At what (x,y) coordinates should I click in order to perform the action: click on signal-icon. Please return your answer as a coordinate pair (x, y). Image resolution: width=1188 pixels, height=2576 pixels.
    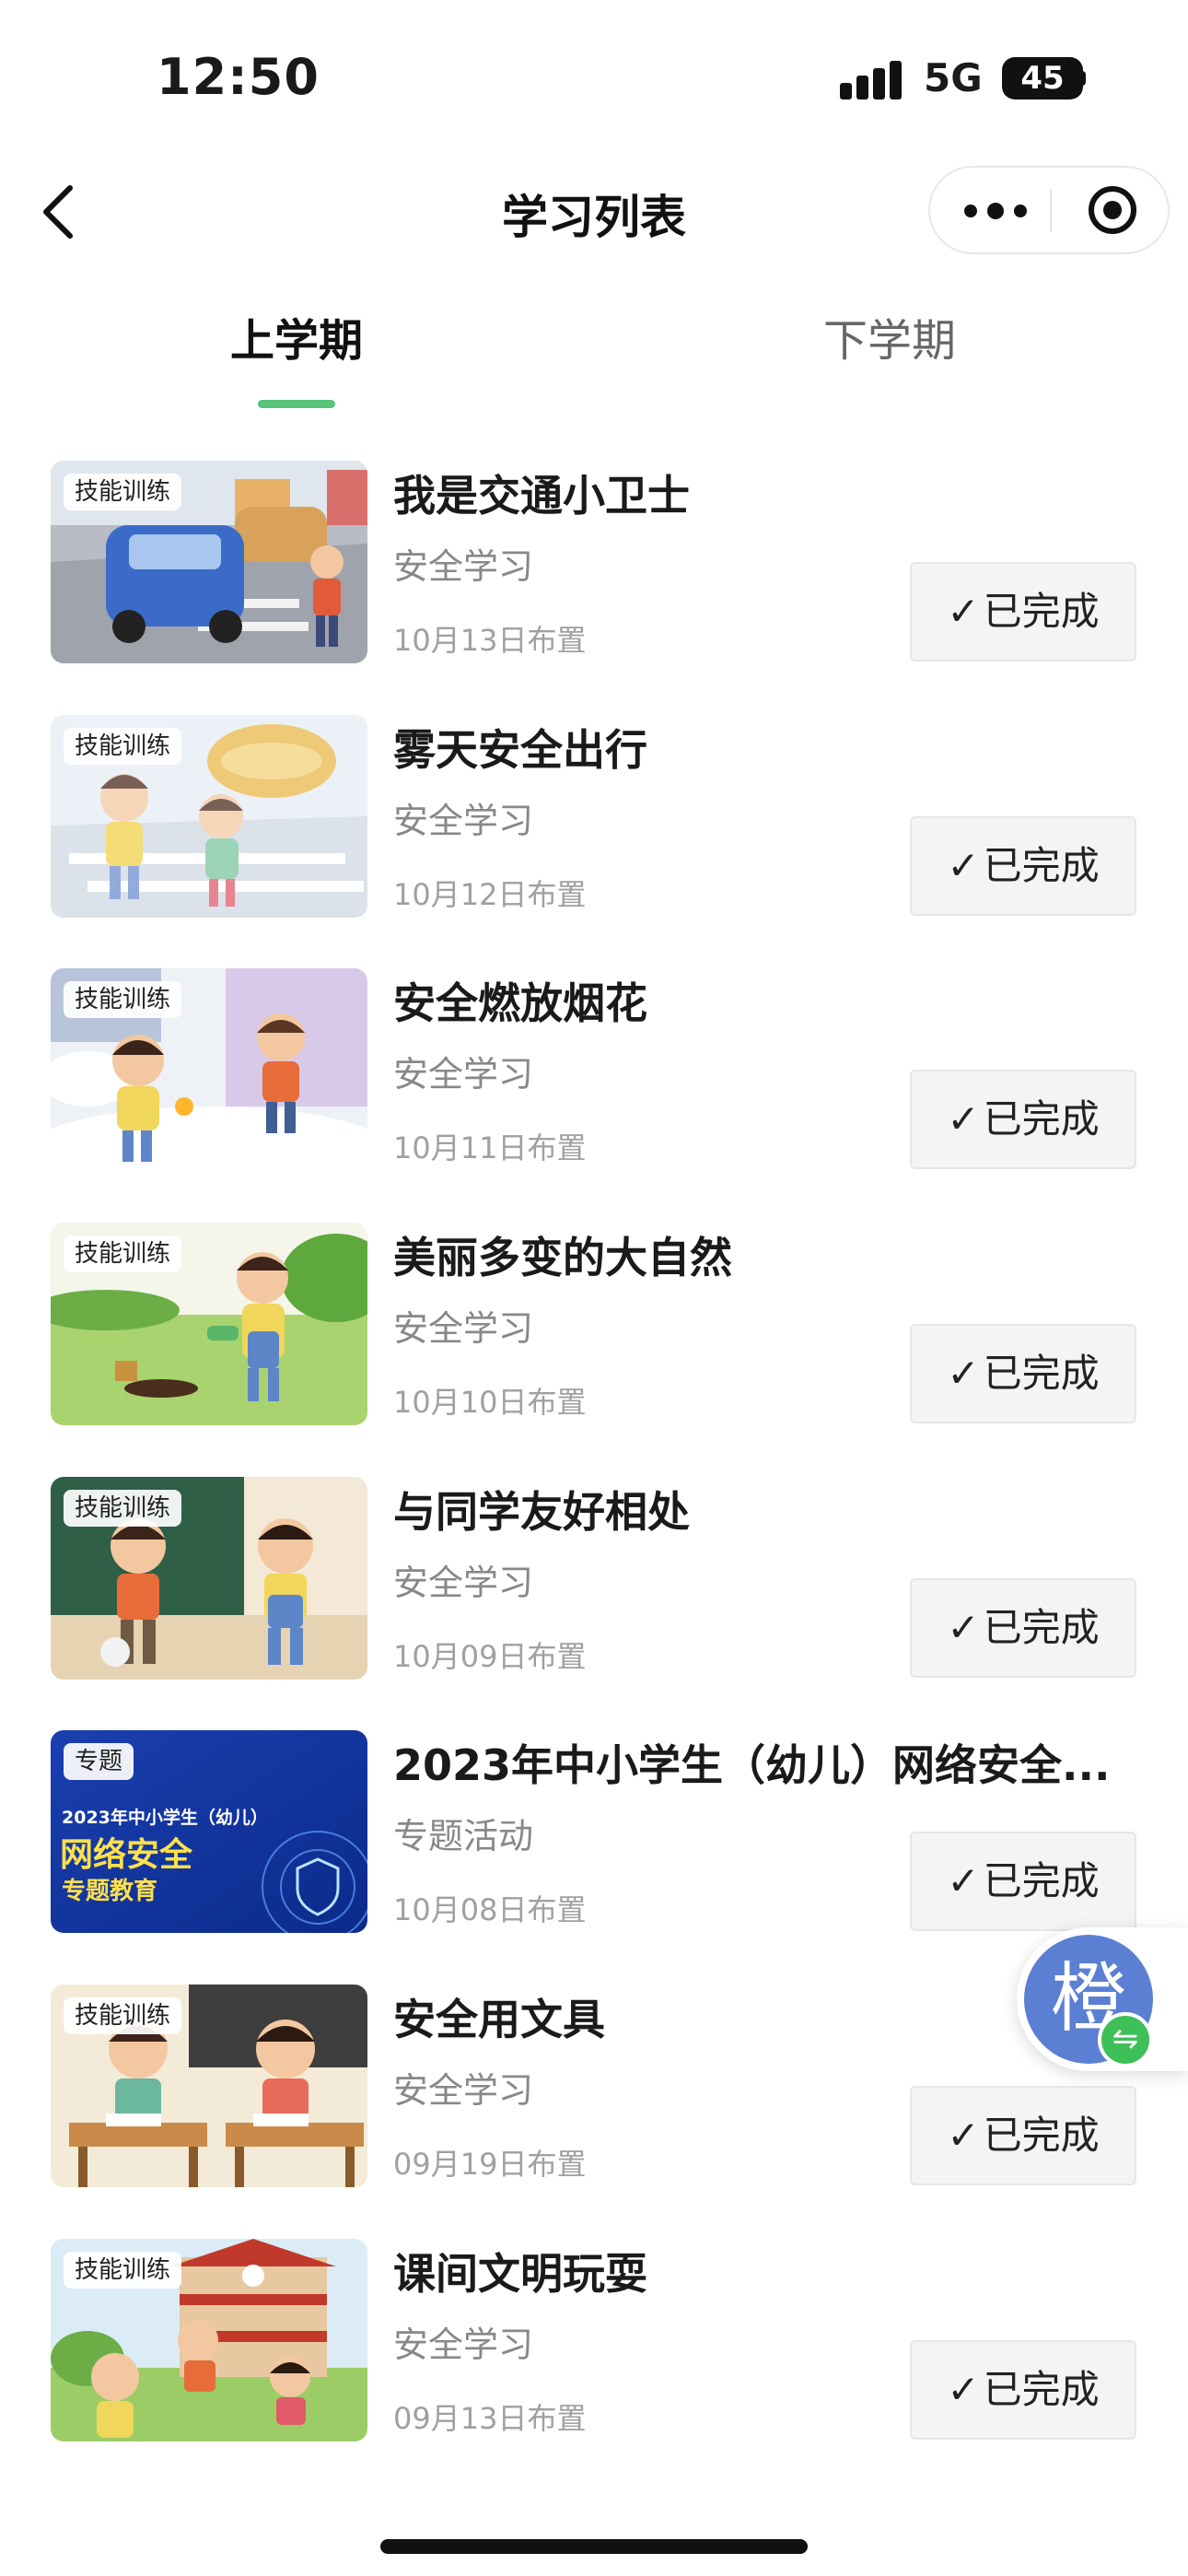
    Looking at the image, I should click on (877, 79).